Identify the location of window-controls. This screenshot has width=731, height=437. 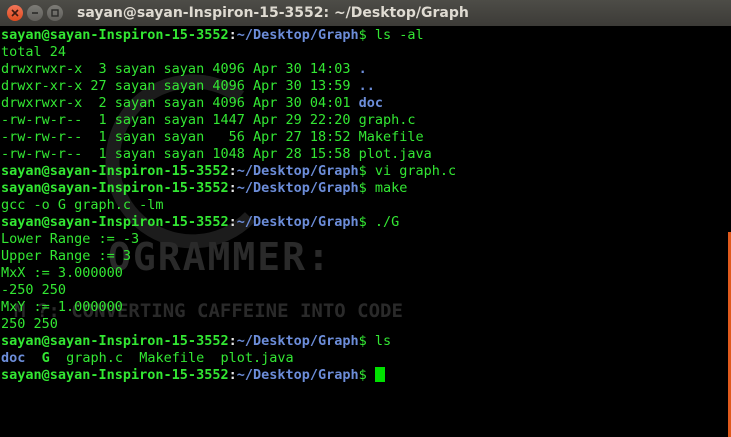
(37, 13).